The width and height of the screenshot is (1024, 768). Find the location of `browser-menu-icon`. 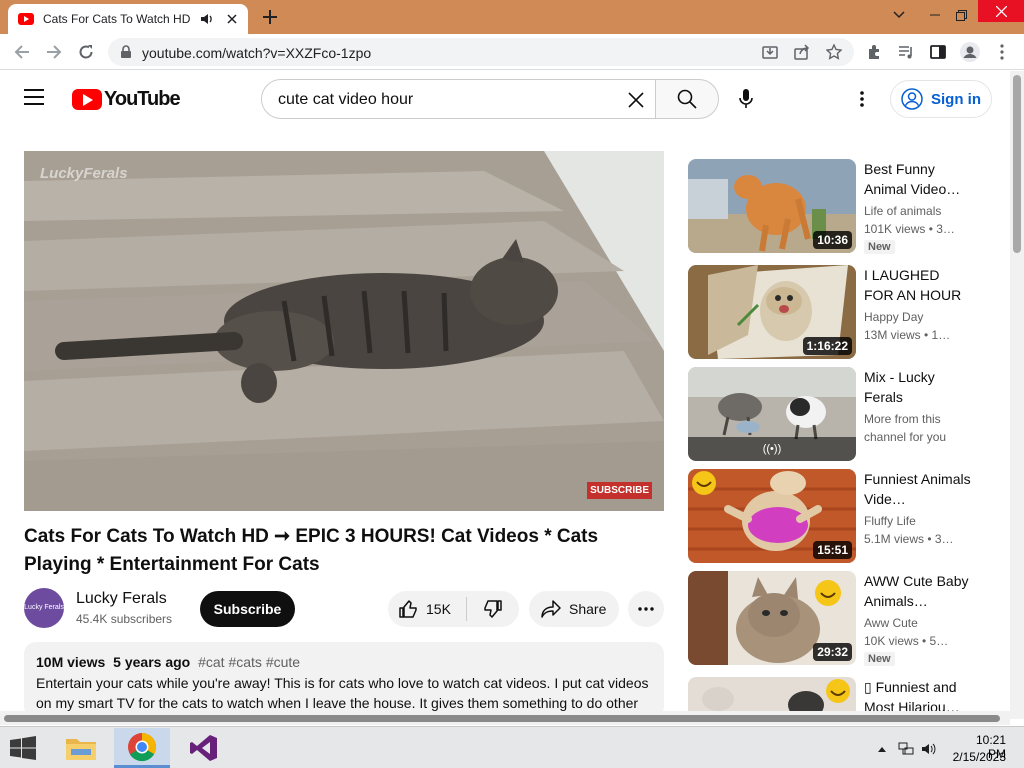

browser-menu-icon is located at coordinates (1002, 52).